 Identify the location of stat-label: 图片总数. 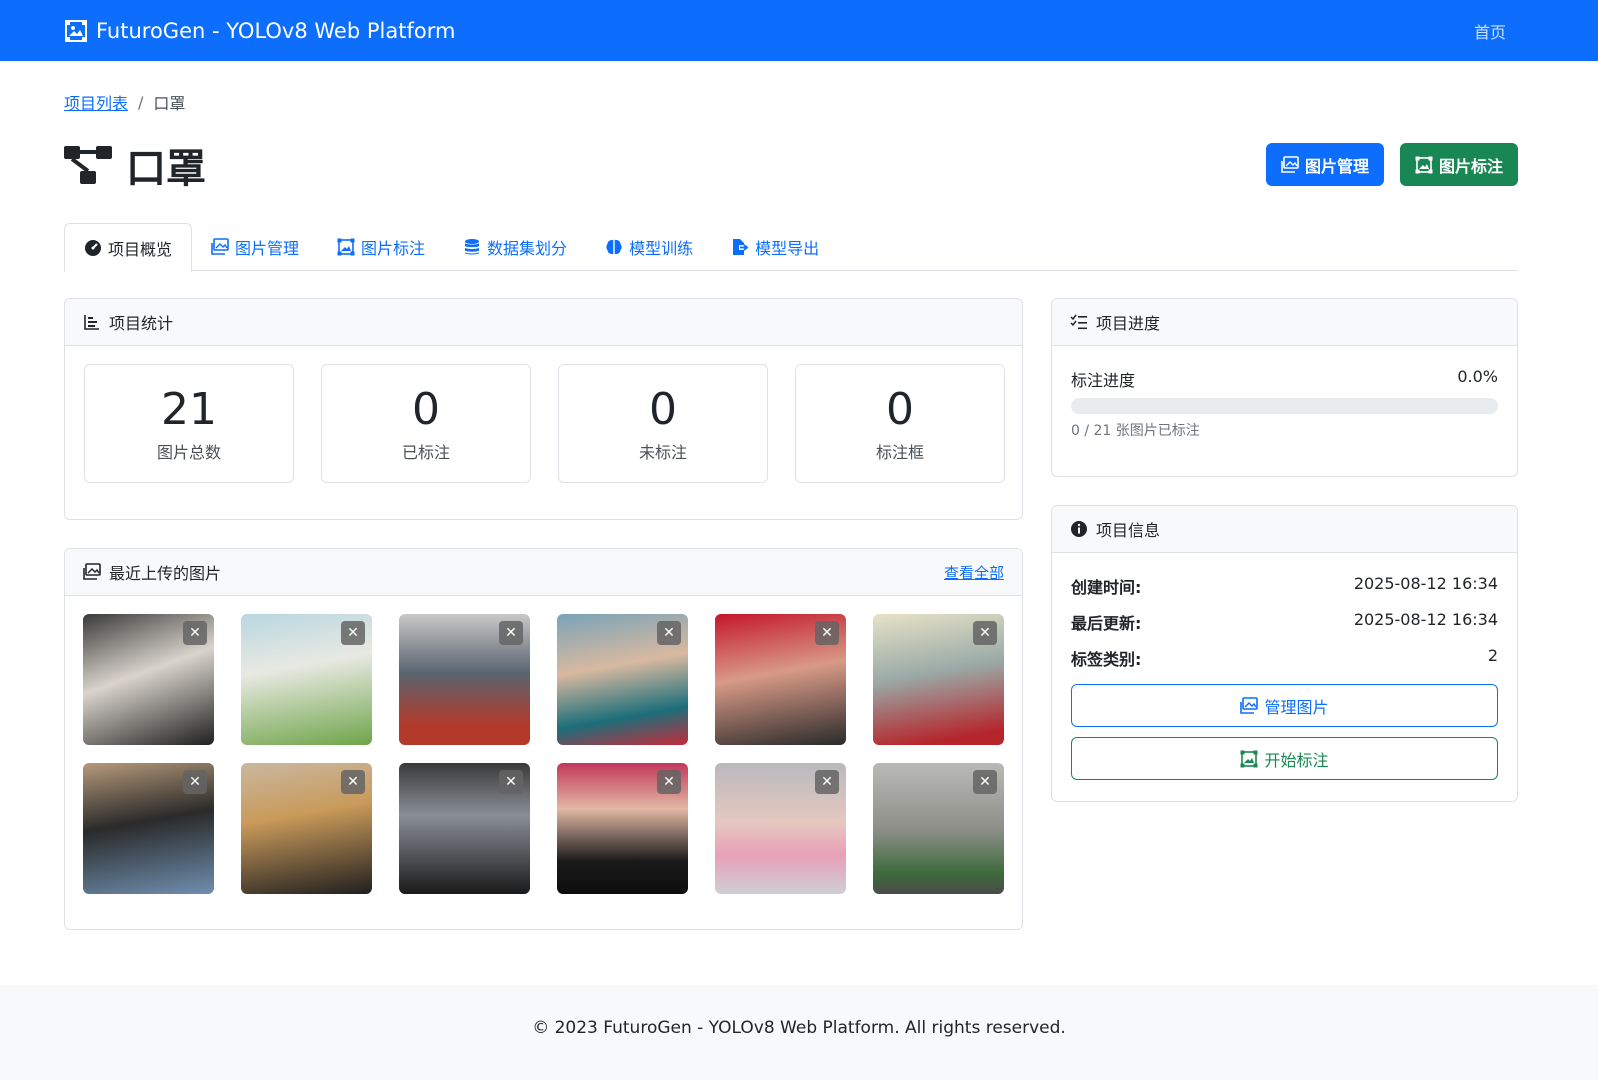
(188, 452).